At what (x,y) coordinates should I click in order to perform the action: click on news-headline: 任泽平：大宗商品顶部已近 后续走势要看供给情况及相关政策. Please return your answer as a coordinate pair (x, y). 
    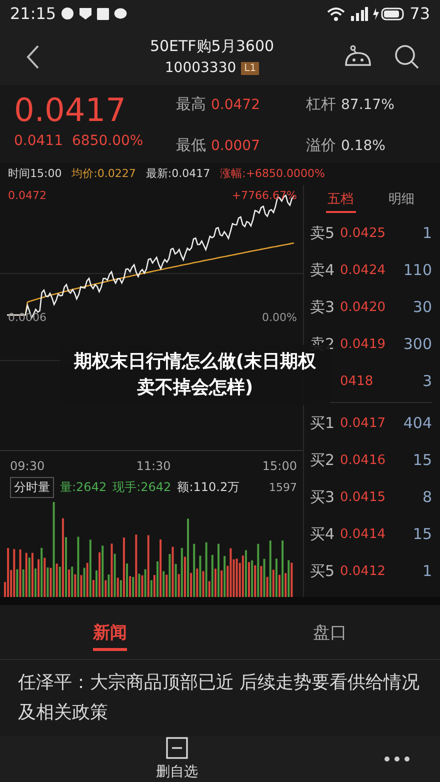
    Looking at the image, I should click on (220, 698).